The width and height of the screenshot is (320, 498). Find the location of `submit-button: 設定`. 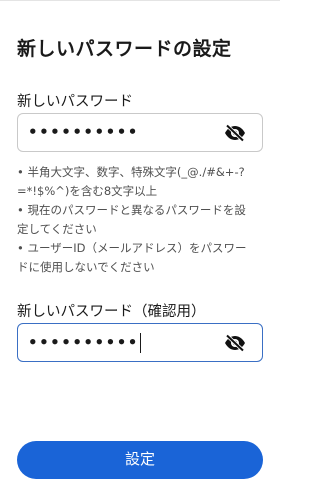

submit-button: 設定 is located at coordinates (140, 460).